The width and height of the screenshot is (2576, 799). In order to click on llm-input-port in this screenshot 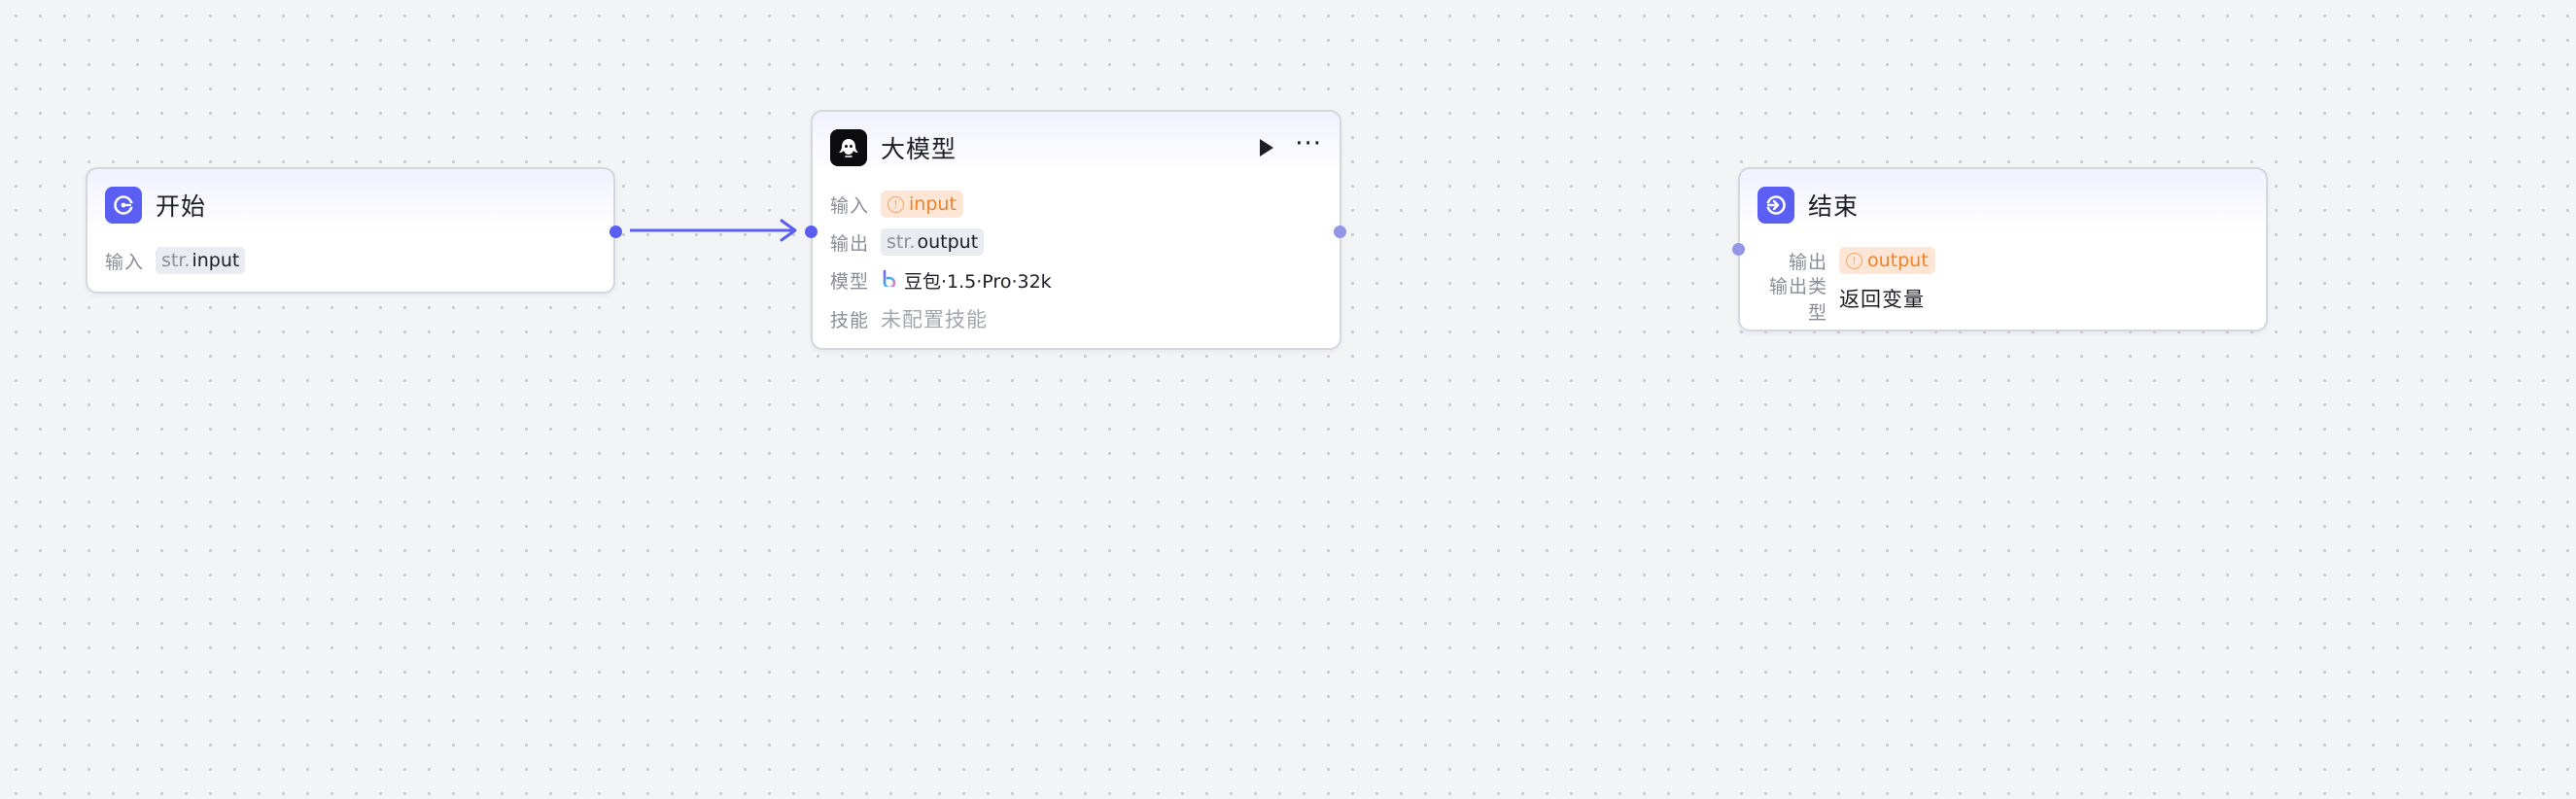, I will do `click(811, 232)`.